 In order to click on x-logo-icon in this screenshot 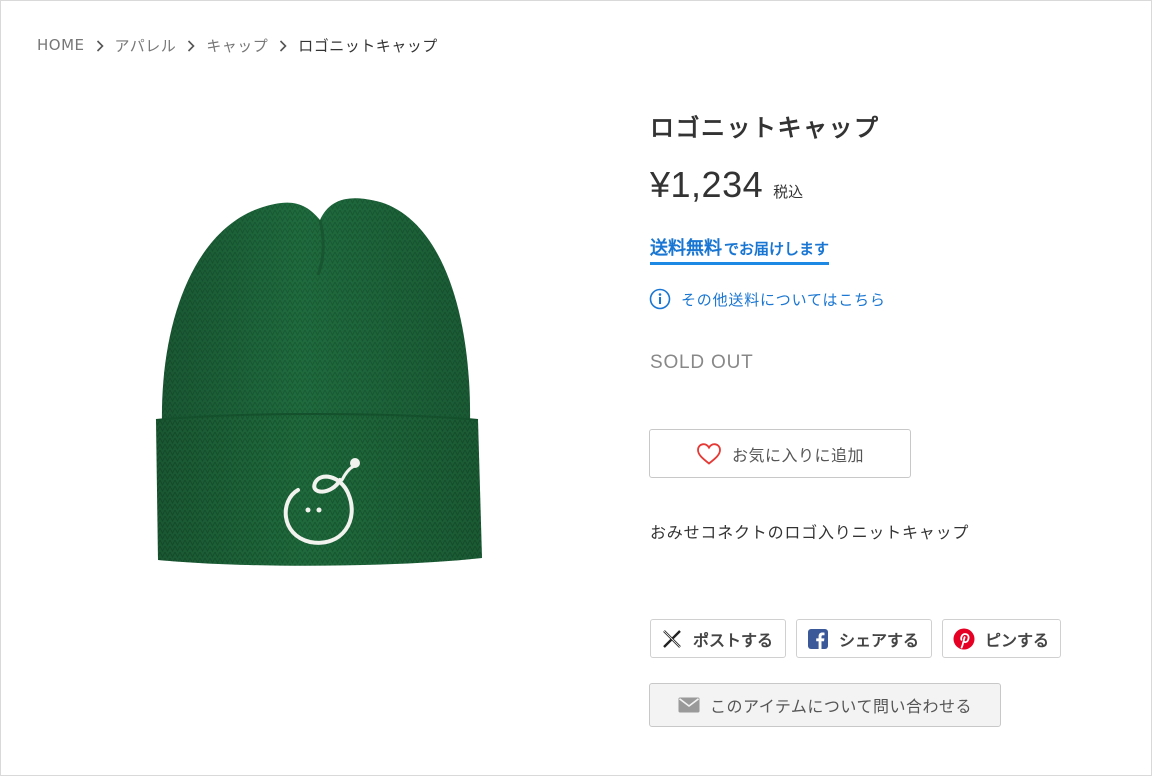, I will do `click(672, 639)`.